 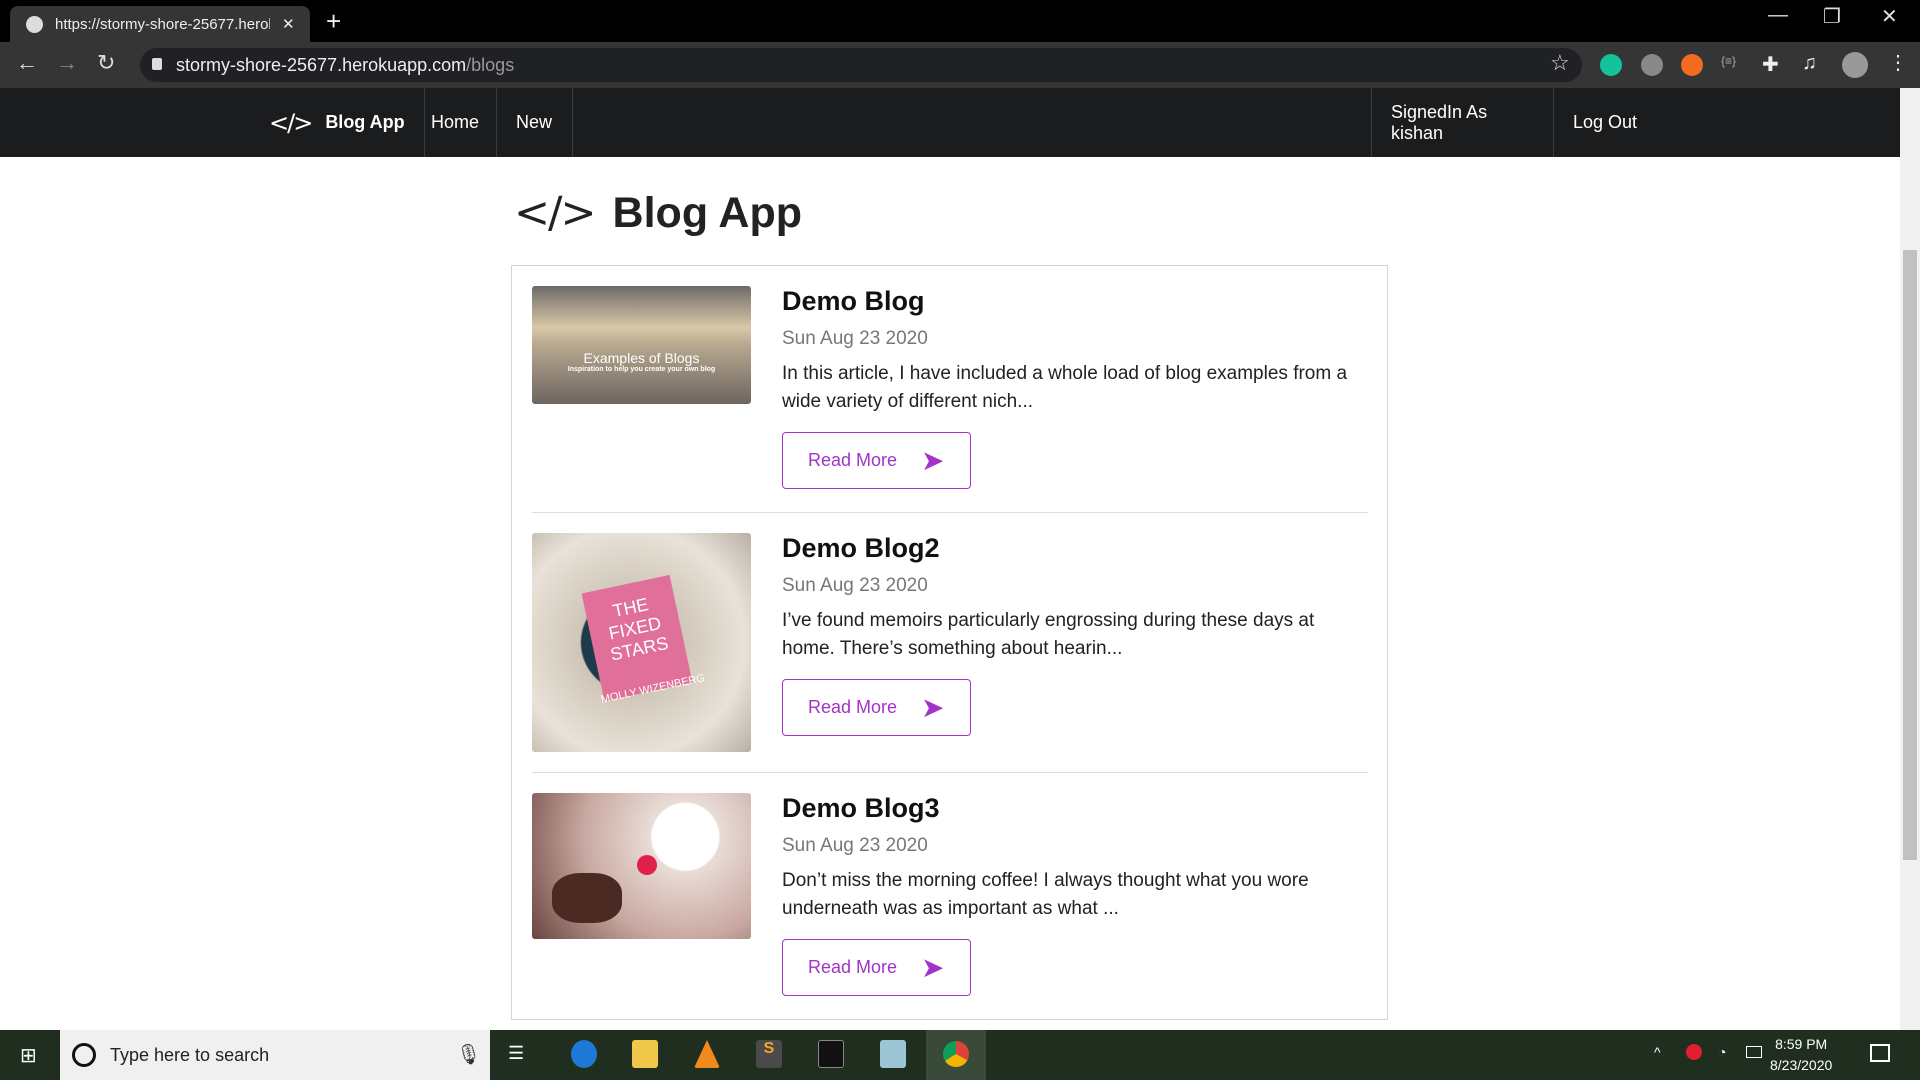 I want to click on clock-time: 8:59 PM, so click(x=1801, y=1044).